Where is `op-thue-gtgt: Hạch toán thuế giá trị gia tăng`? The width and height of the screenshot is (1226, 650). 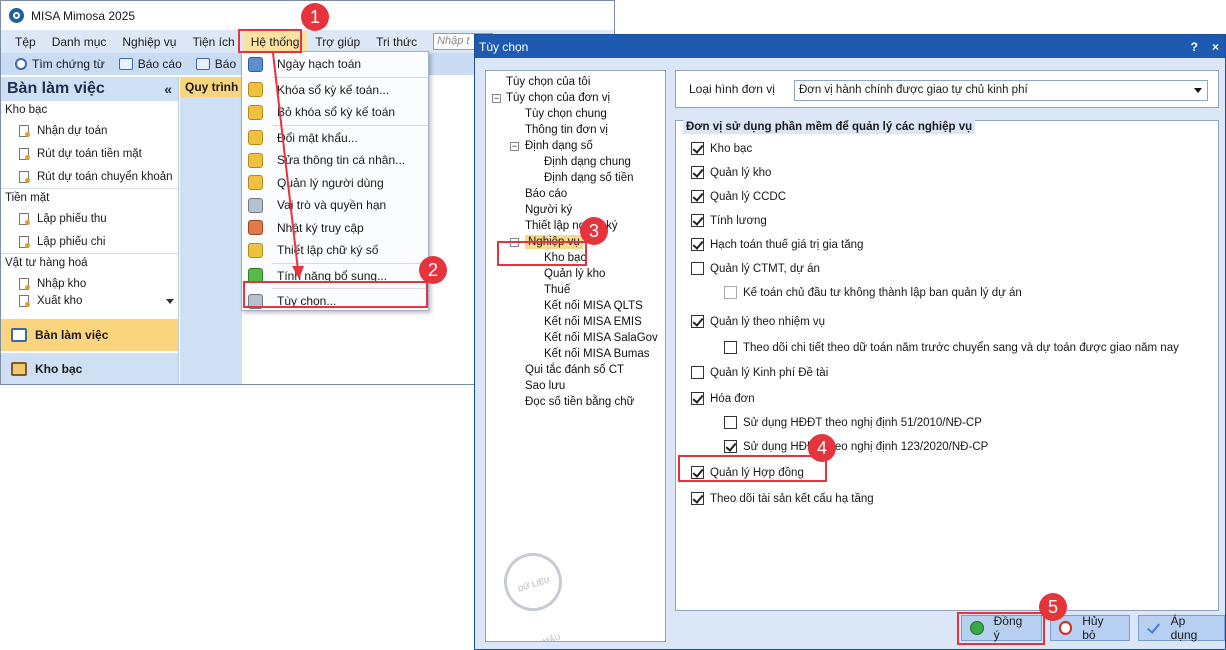
op-thue-gtgt: Hạch toán thuế giá trị gia tăng is located at coordinates (777, 244).